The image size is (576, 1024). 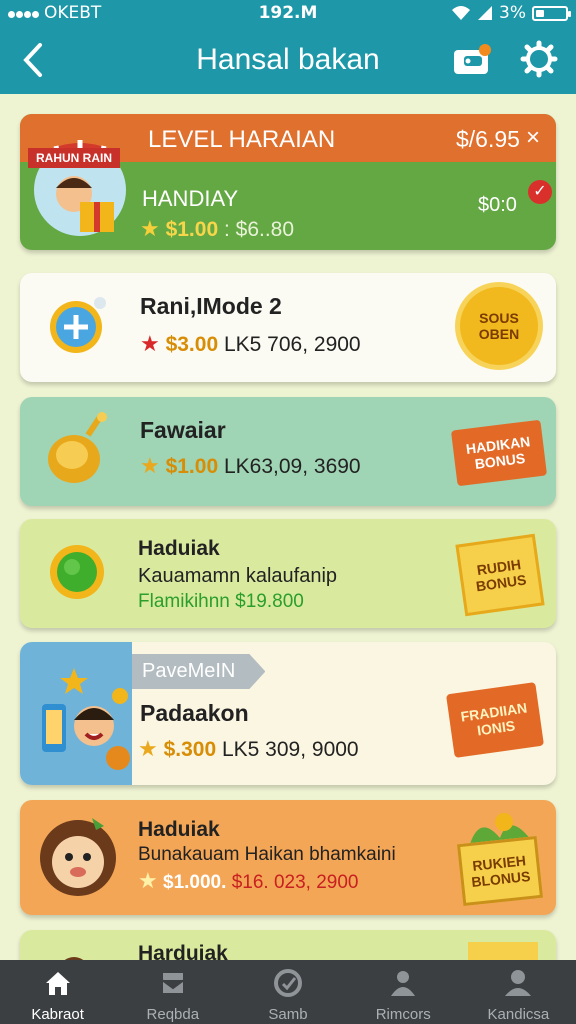 What do you see at coordinates (192, 229) in the screenshot?
I see `featured-price: $1.00` at bounding box center [192, 229].